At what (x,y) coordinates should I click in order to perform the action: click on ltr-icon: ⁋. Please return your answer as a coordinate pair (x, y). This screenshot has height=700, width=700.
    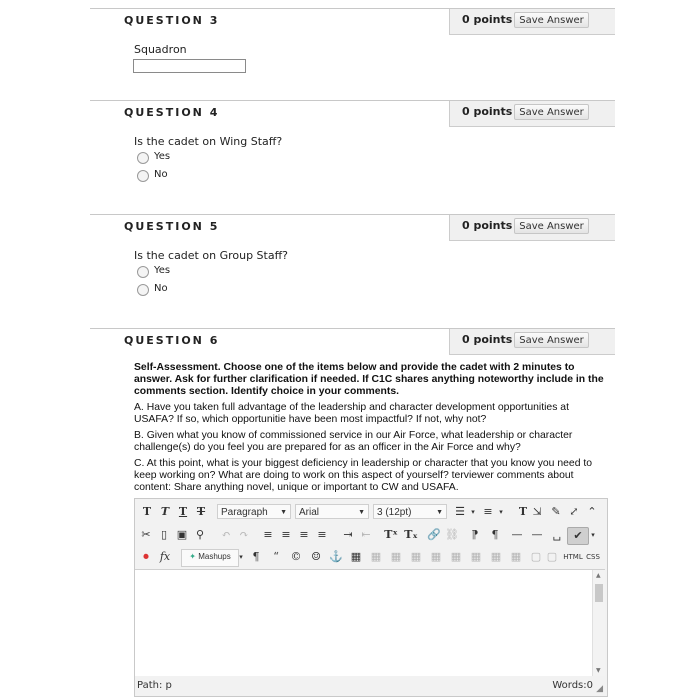
    Looking at the image, I should click on (475, 535).